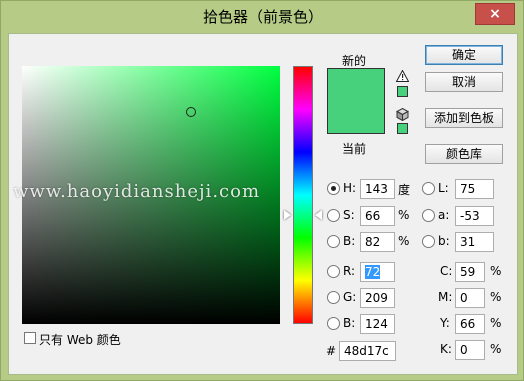 The height and width of the screenshot is (381, 524). What do you see at coordinates (331, 351) in the screenshot?
I see `hex-label: #` at bounding box center [331, 351].